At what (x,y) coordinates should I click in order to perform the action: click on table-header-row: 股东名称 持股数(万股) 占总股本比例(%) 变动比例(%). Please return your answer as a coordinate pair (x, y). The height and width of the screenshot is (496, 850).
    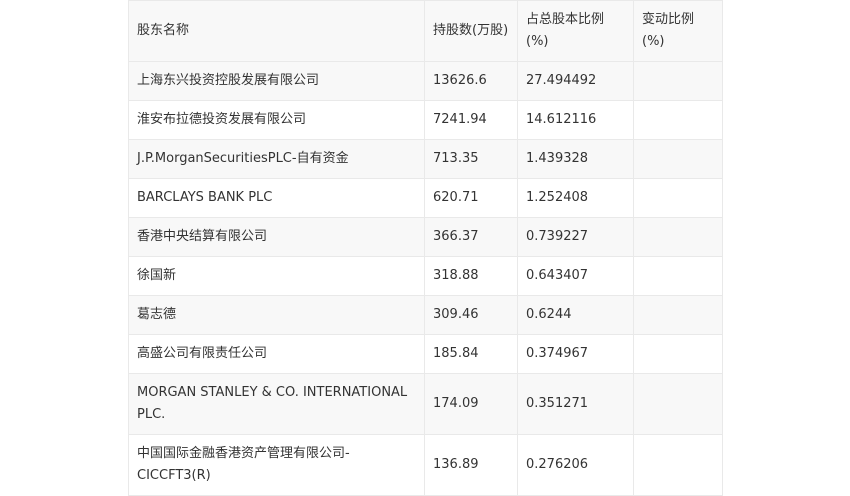
    Looking at the image, I should click on (425, 31).